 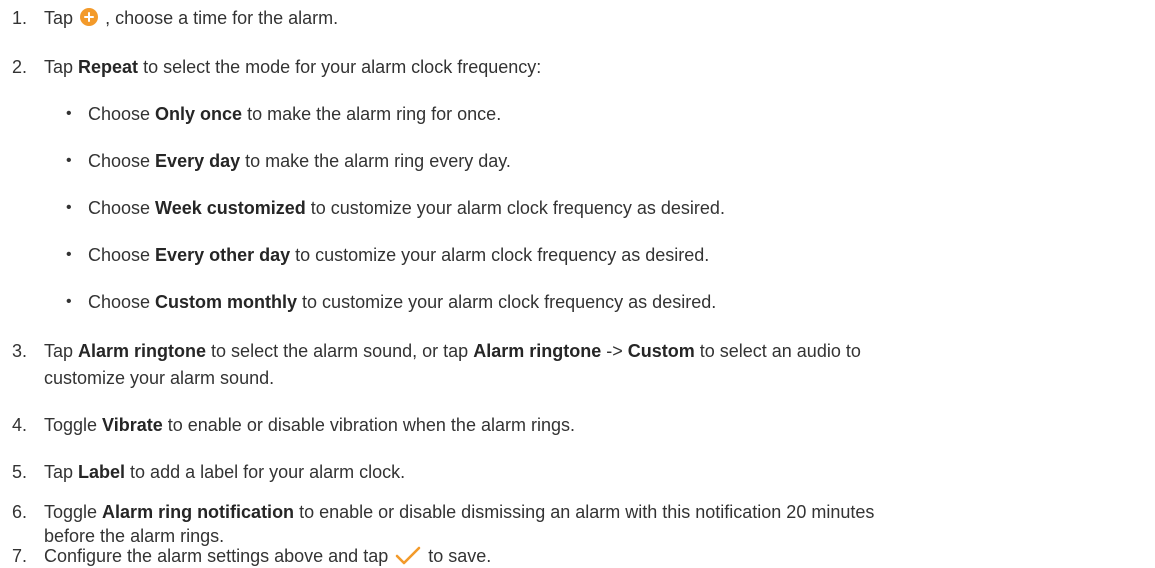 I want to click on checkmark-icon, so click(x=408, y=555).